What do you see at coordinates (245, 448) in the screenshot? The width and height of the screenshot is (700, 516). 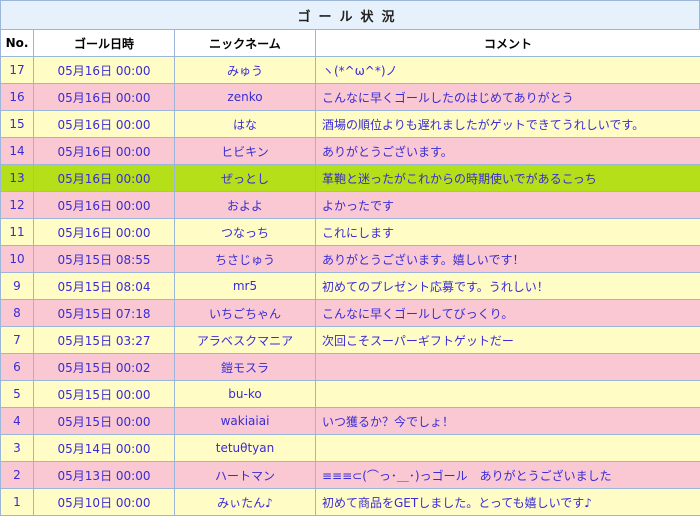 I see `cell-nickname: tetuθtyan` at bounding box center [245, 448].